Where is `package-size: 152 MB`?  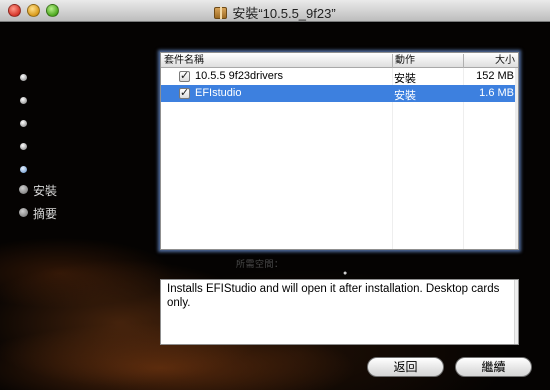
package-size: 152 MB is located at coordinates (495, 76).